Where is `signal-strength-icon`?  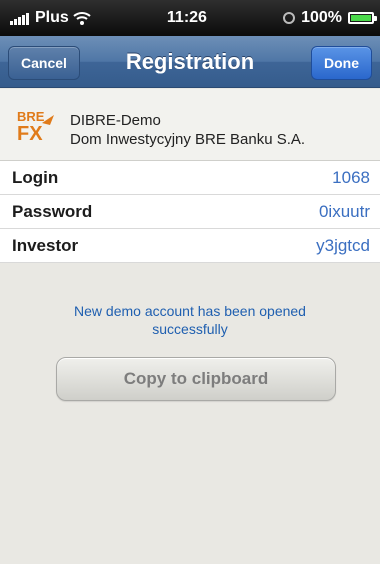 signal-strength-icon is located at coordinates (19, 18).